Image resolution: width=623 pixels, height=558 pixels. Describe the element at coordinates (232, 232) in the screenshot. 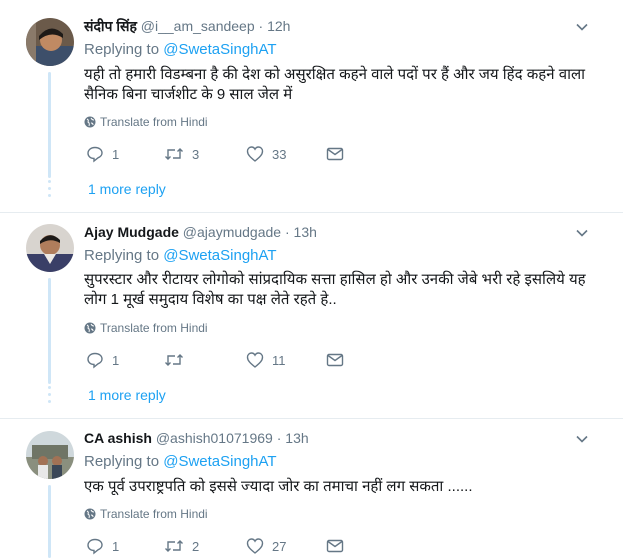

I see `user-handle: @ajaymudgade` at that location.